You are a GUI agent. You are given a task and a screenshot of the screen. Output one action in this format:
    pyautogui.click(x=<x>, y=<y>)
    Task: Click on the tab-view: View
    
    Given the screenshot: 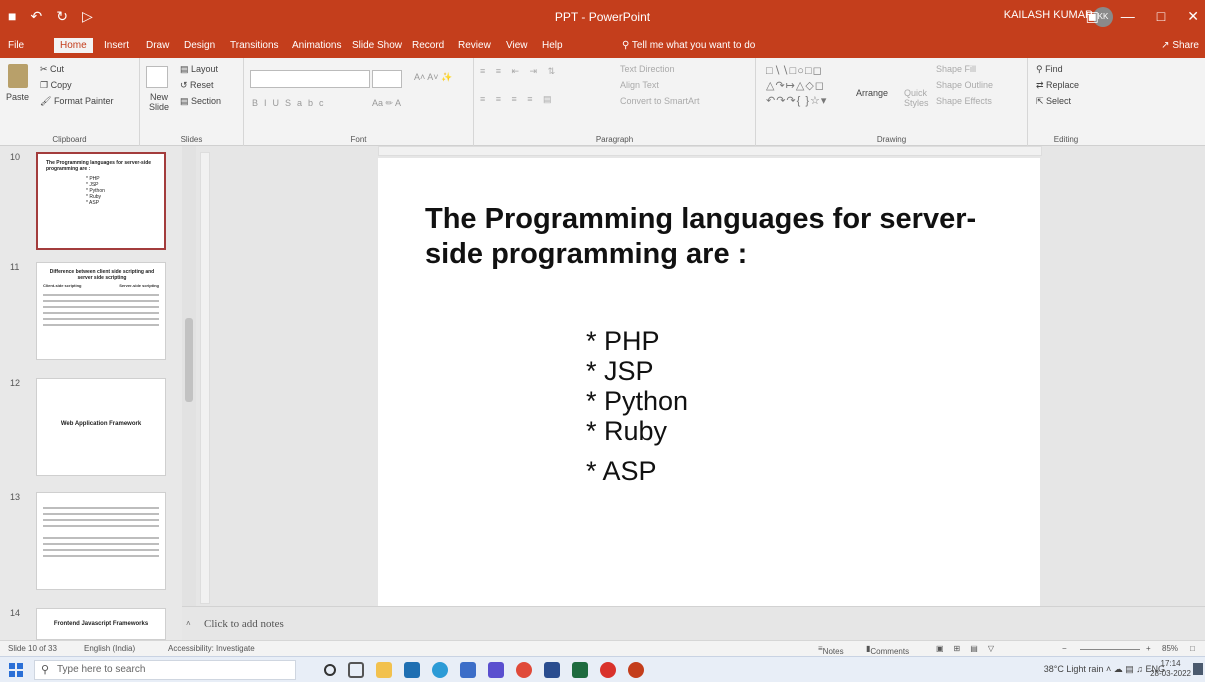 What is the action you would take?
    pyautogui.click(x=517, y=45)
    